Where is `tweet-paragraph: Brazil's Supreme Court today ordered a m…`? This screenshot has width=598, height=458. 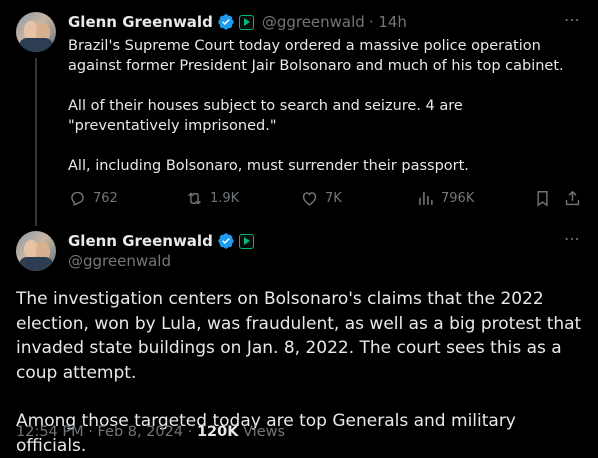 tweet-paragraph: Brazil's Supreme Court today ordered a m… is located at coordinates (316, 56).